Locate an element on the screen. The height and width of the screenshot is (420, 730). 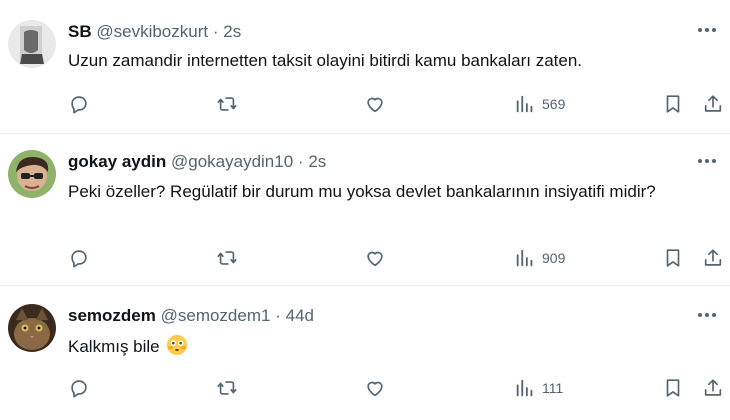
views-count: 909 is located at coordinates (554, 258).